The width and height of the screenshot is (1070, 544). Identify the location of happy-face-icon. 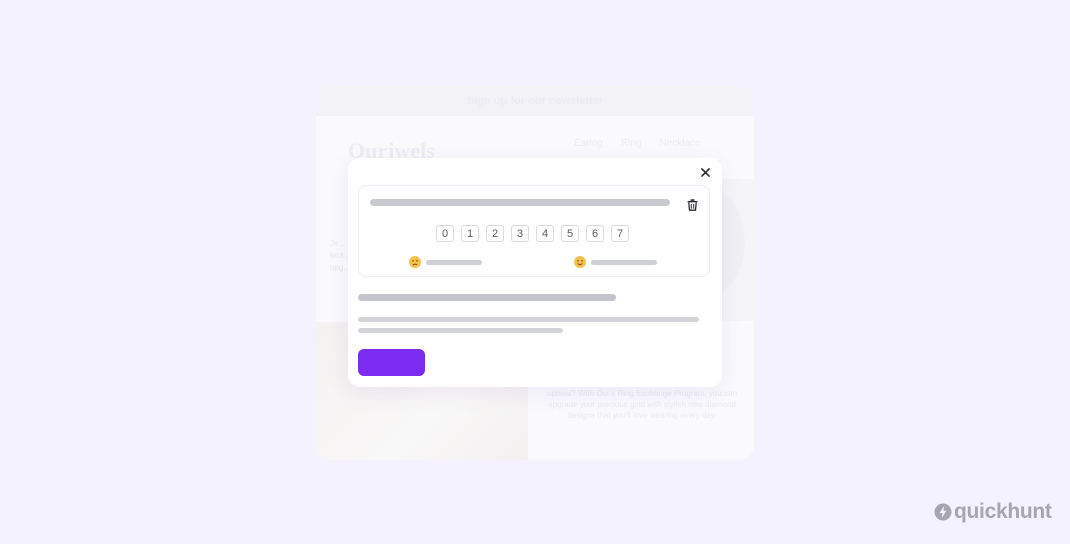
(580, 262).